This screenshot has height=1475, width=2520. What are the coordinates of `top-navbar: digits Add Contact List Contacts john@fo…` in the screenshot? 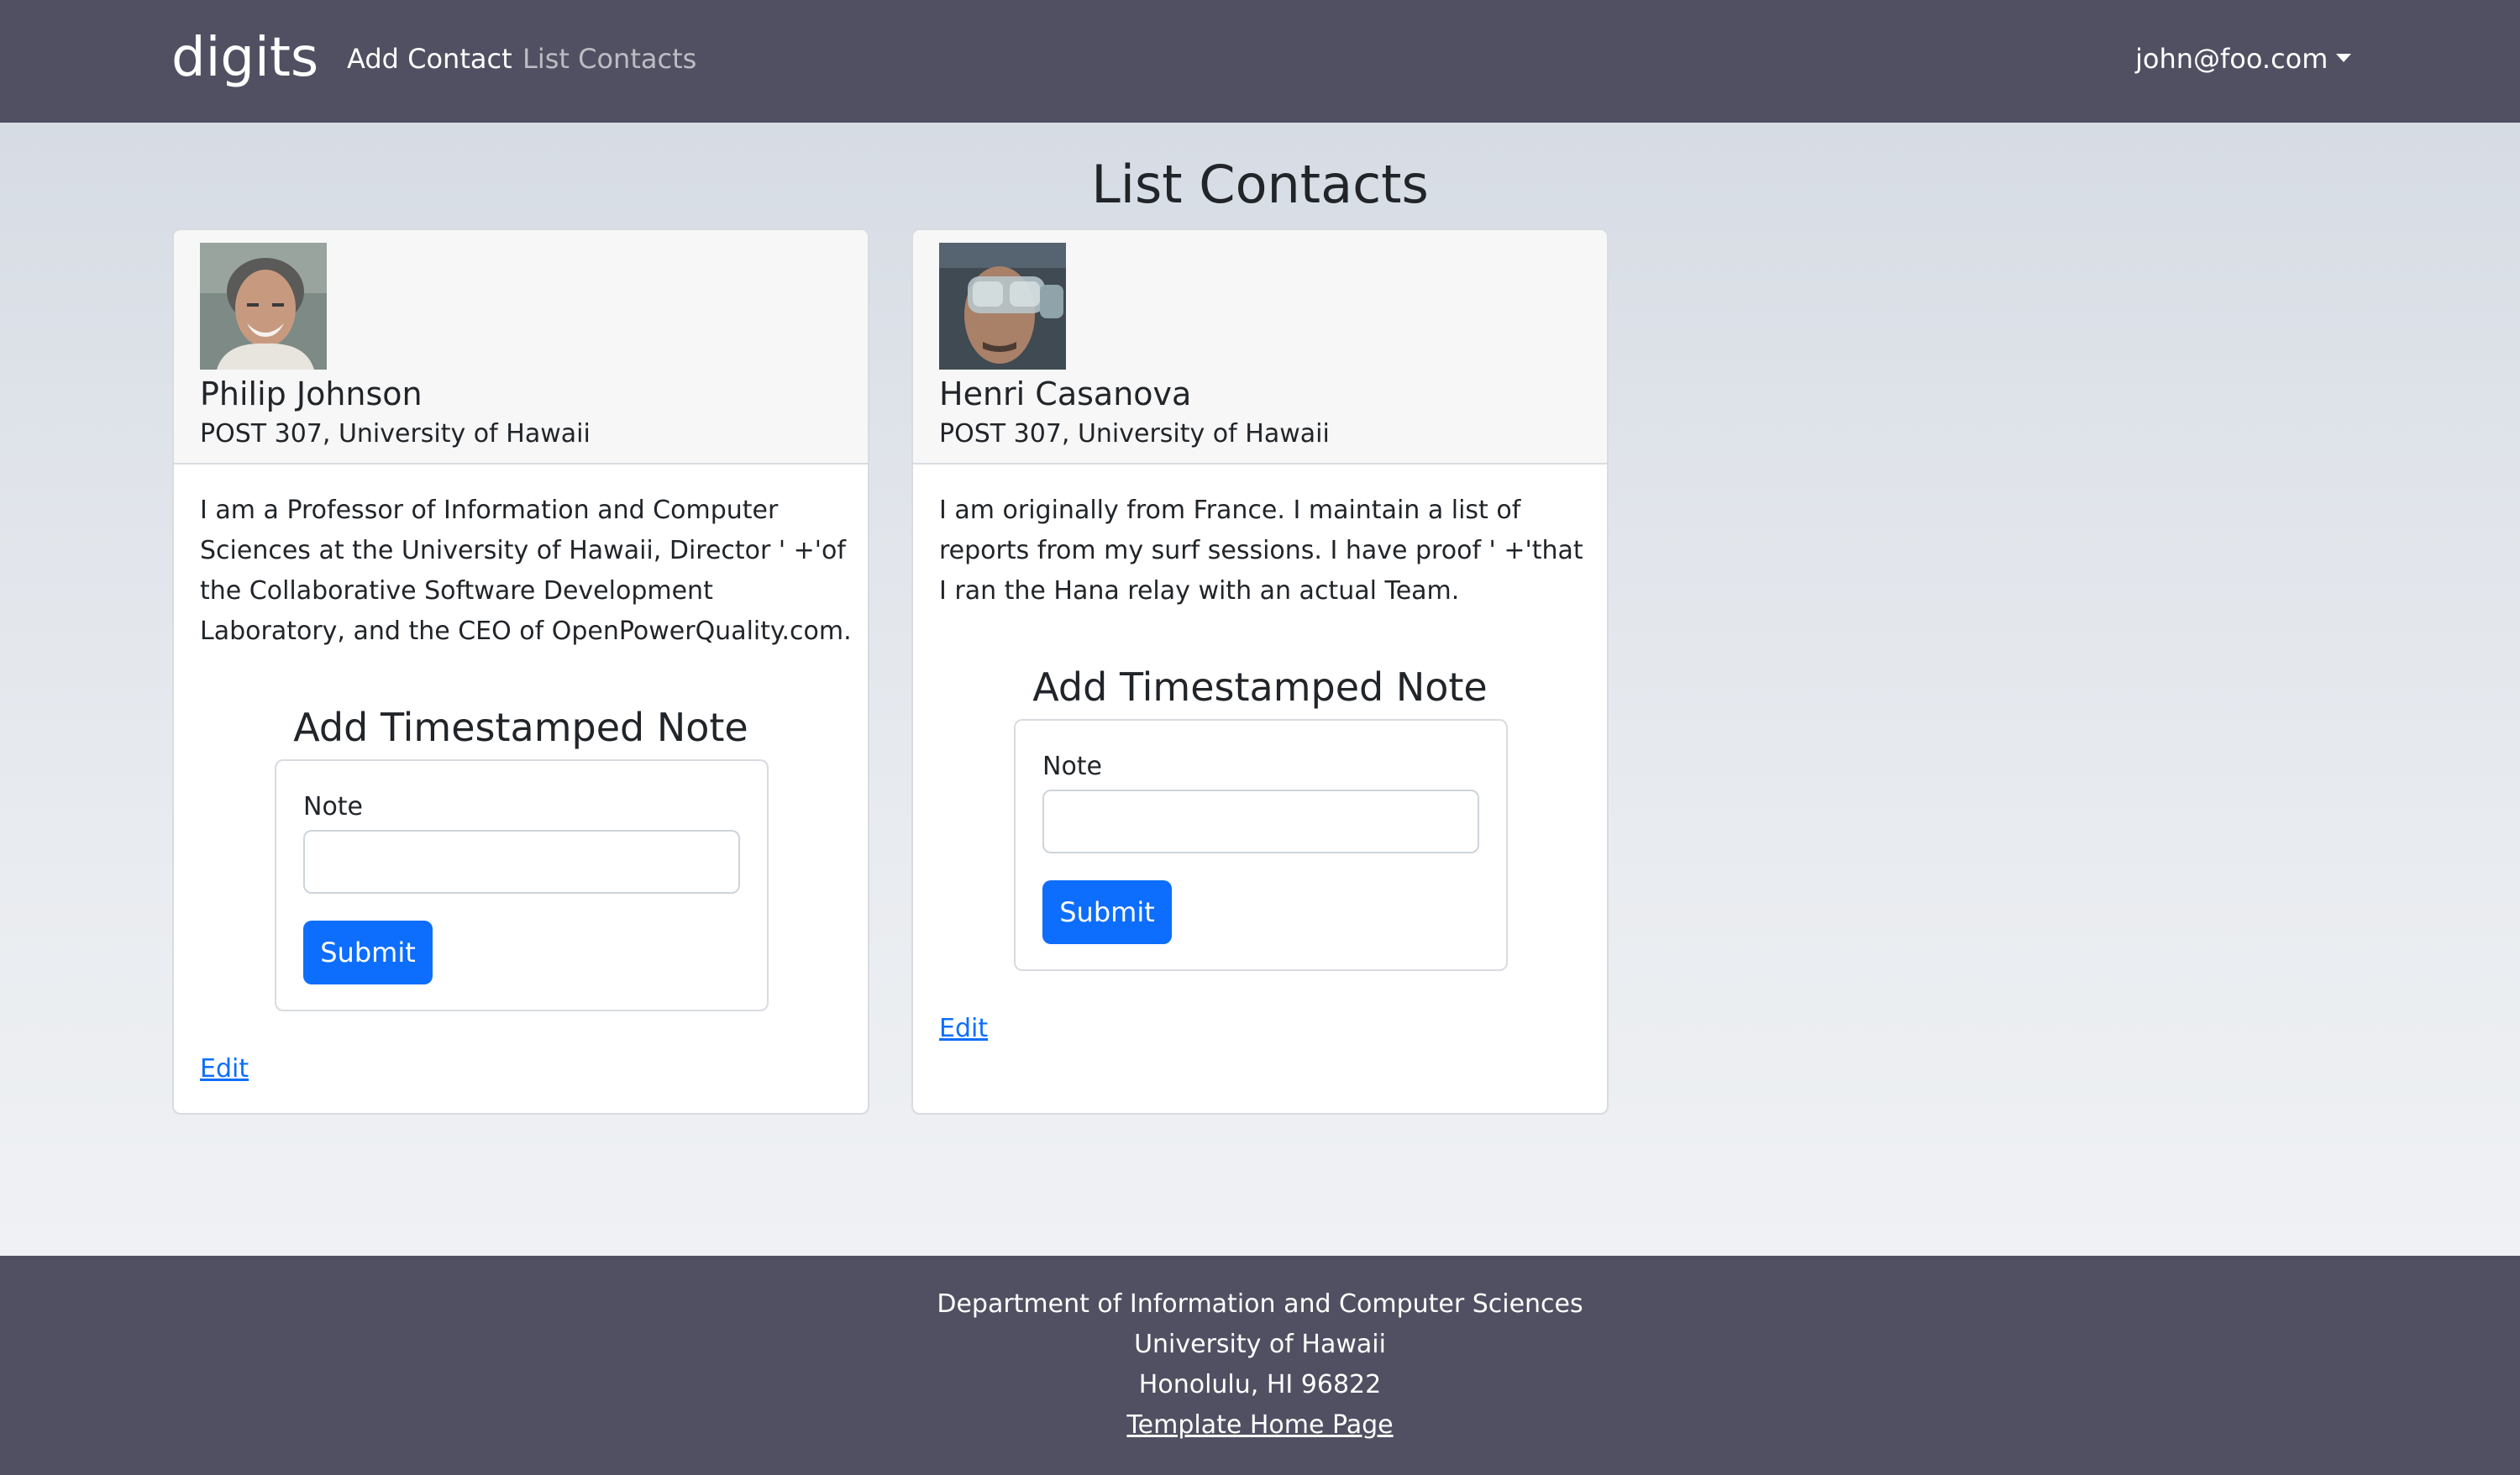 It's located at (1260, 61).